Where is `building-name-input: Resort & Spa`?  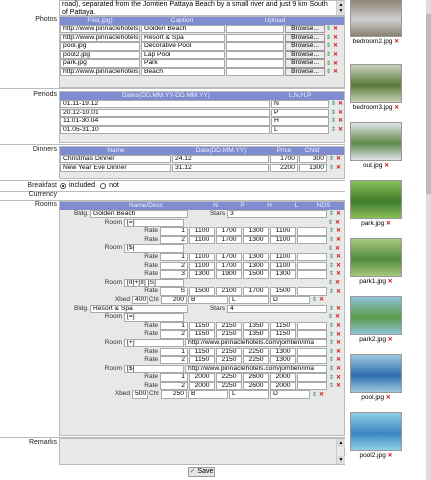 building-name-input: Resort & Spa is located at coordinates (139, 308).